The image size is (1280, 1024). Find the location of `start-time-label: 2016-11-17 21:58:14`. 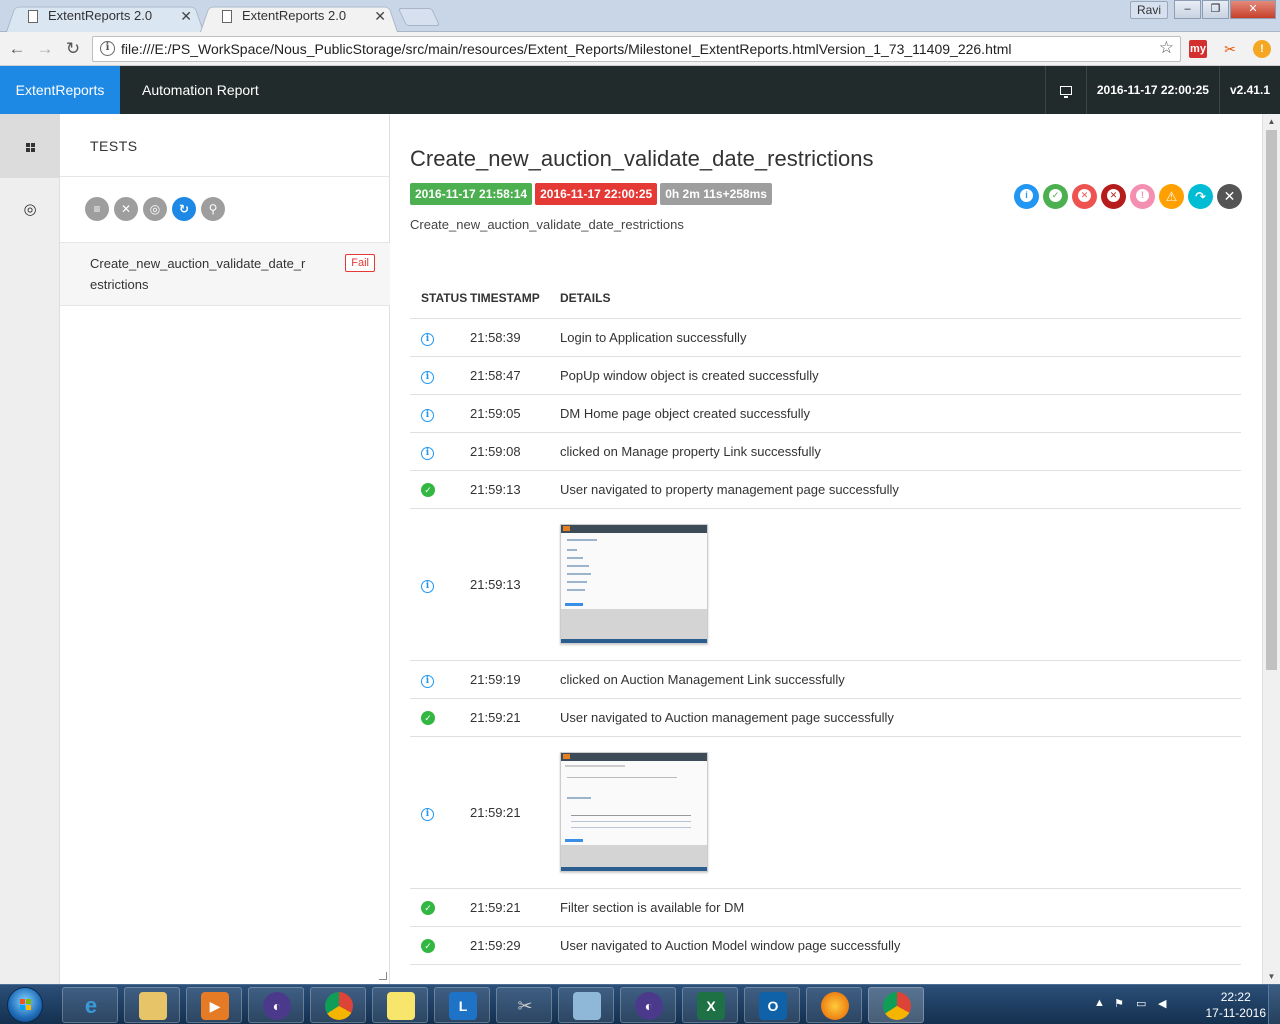

start-time-label: 2016-11-17 21:58:14 is located at coordinates (471, 194).